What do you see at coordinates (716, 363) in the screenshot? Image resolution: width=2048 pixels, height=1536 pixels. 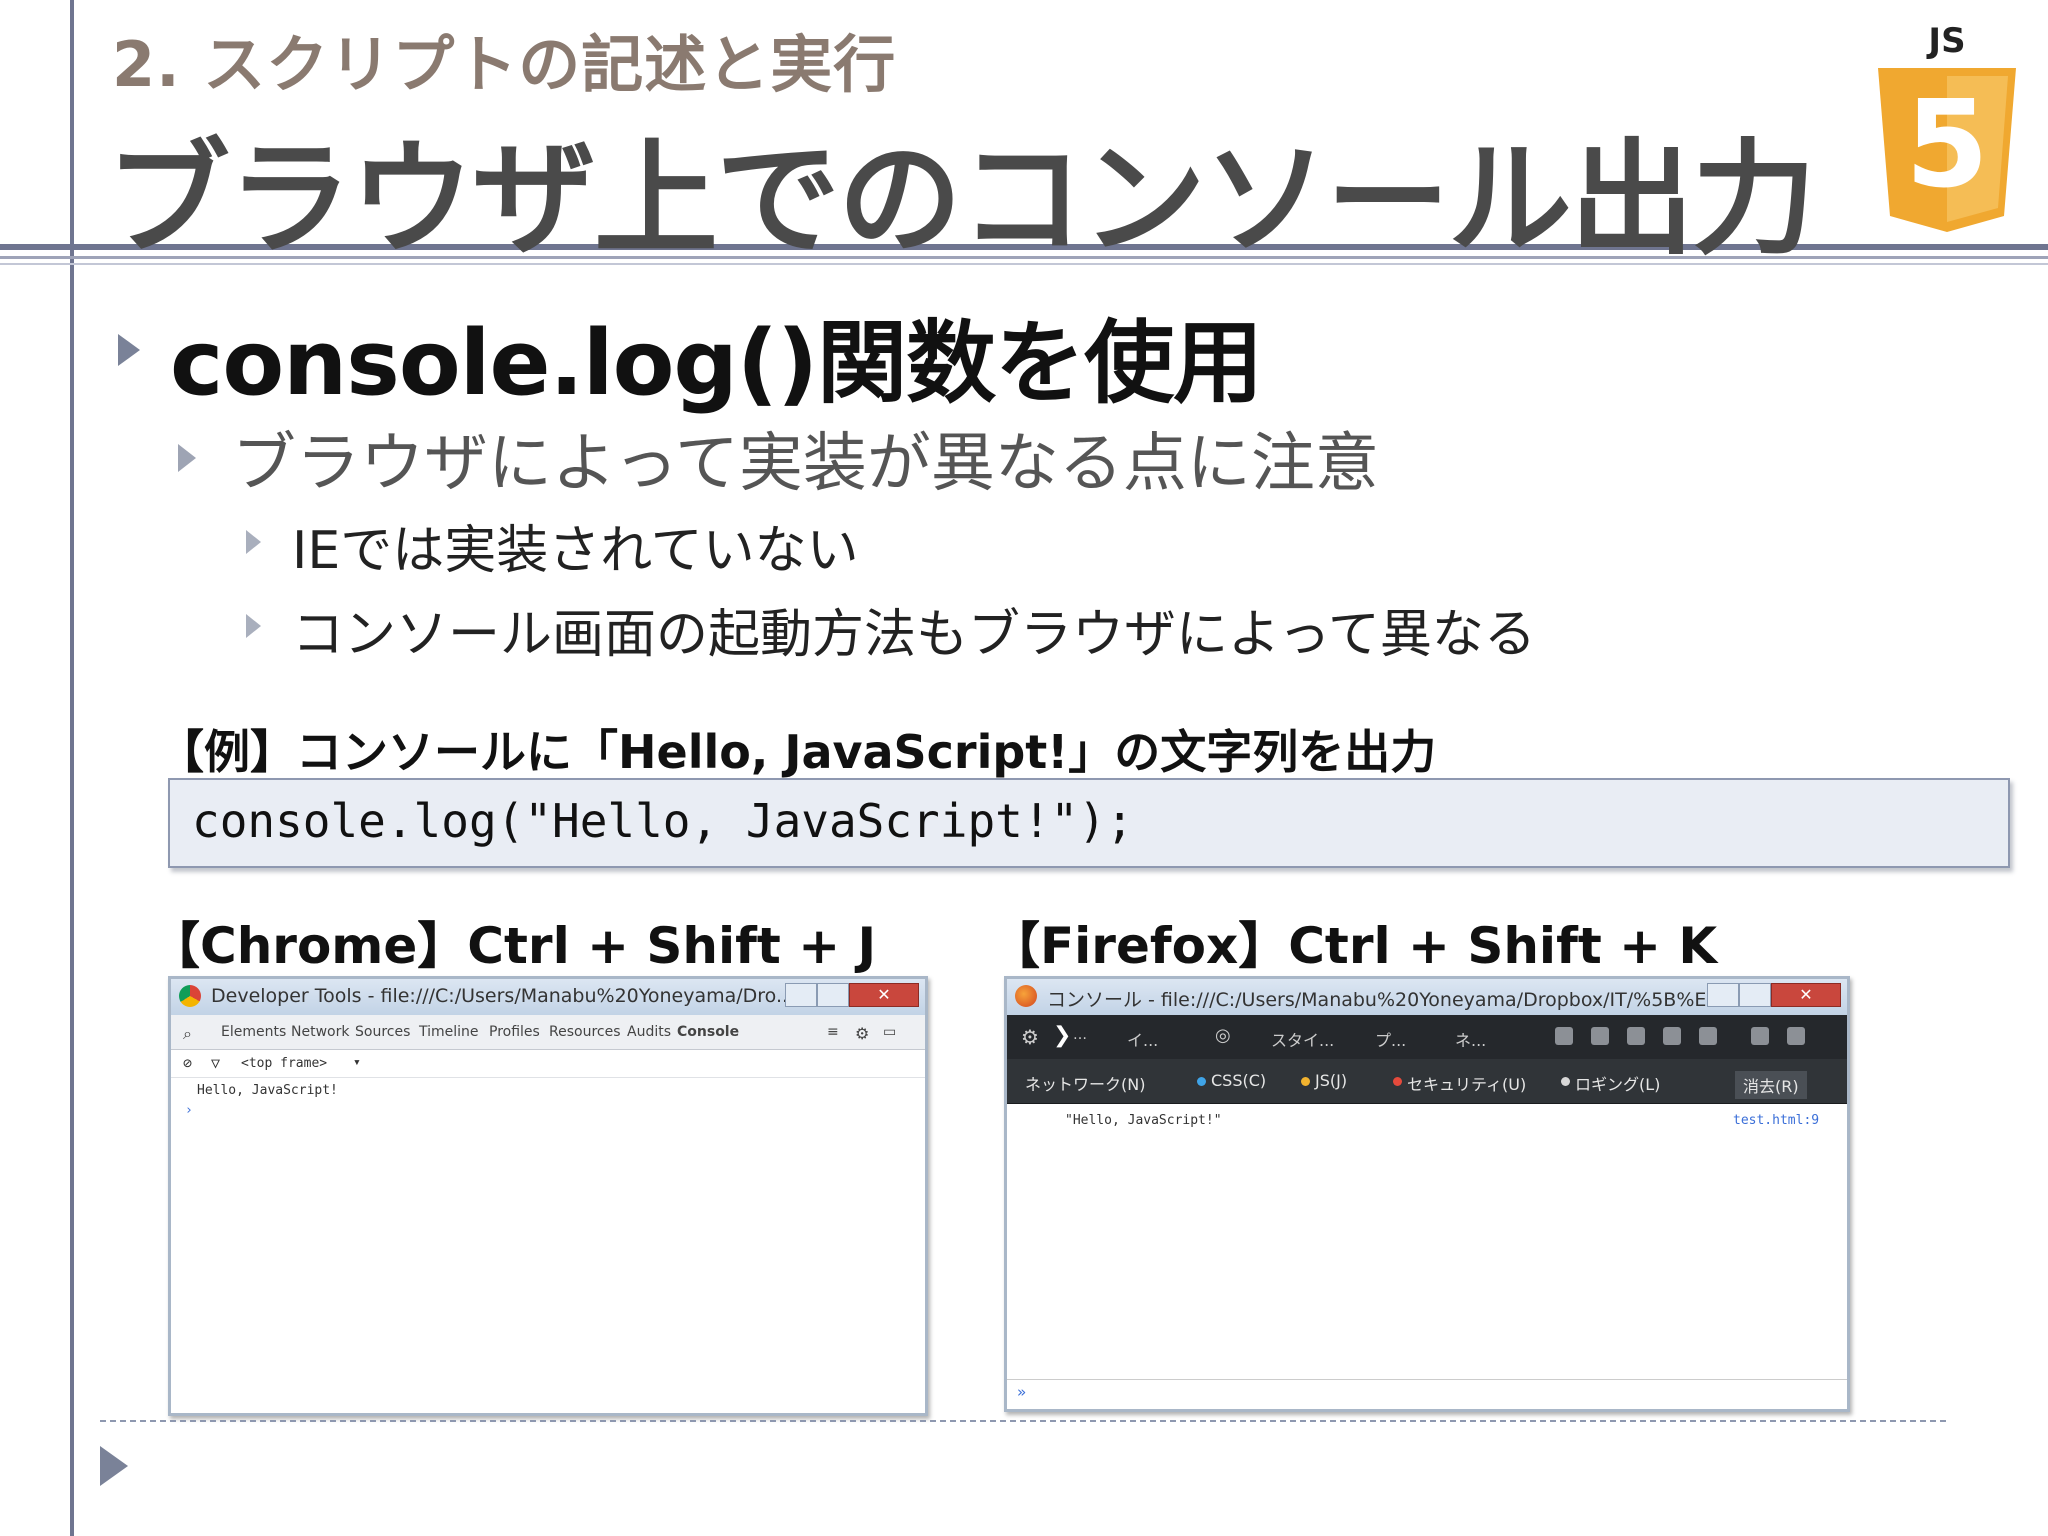 I see `bullet-level1: console.log()関数を使用` at bounding box center [716, 363].